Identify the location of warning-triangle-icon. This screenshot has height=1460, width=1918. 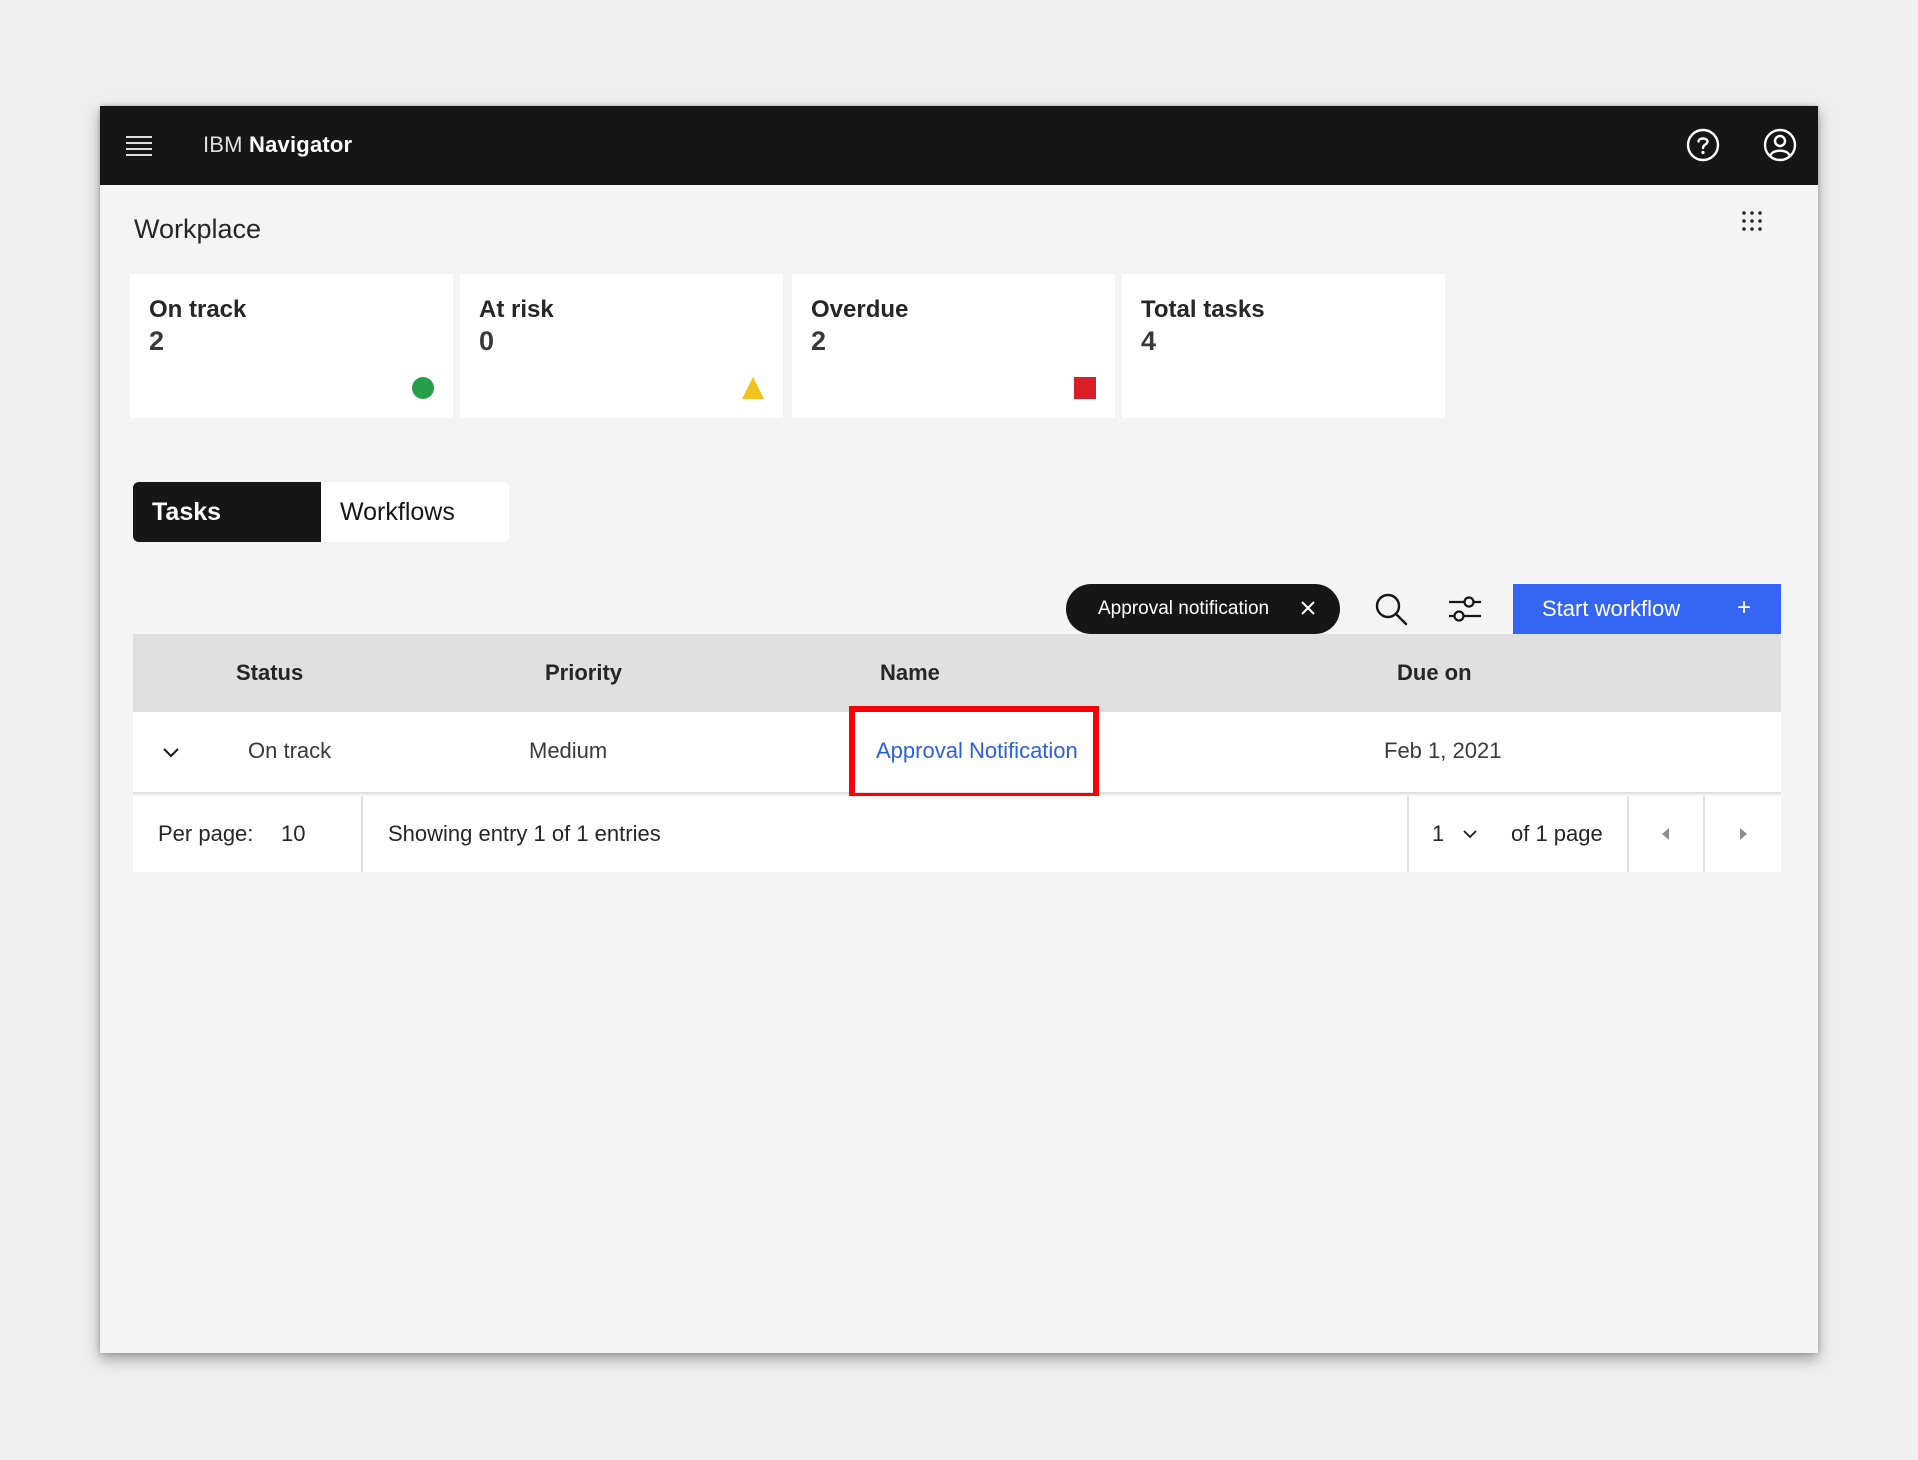
(753, 388).